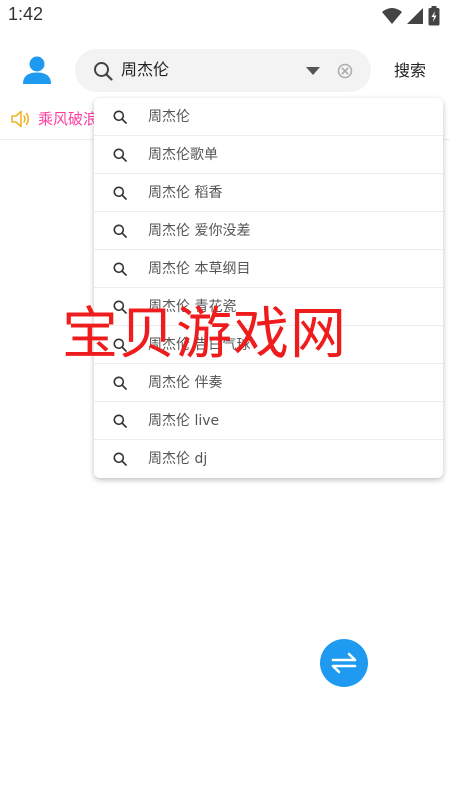 The width and height of the screenshot is (450, 800). What do you see at coordinates (268, 459) in the screenshot?
I see `suggestion-item: 周杰伦 dj` at bounding box center [268, 459].